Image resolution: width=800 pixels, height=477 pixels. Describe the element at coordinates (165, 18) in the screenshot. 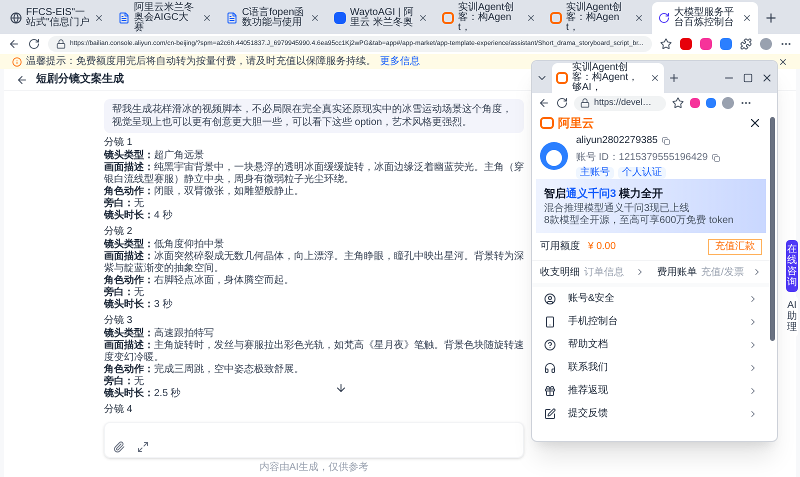

I see `browser-tab: 阿里云米兰冬奥会AIGC大赛` at that location.